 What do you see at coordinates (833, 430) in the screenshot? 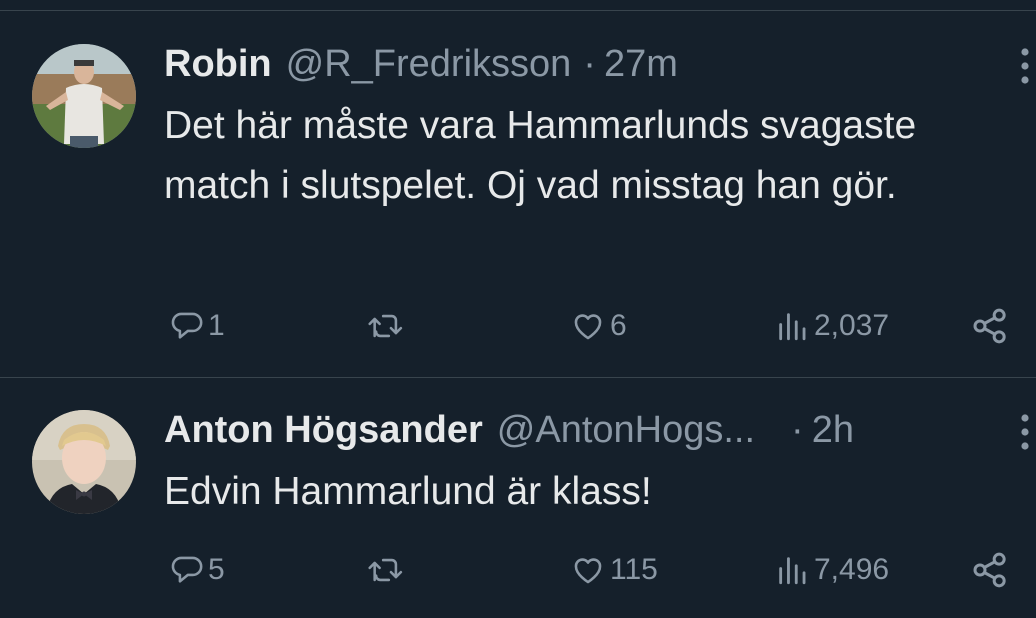
I see `timestamp: 2h` at bounding box center [833, 430].